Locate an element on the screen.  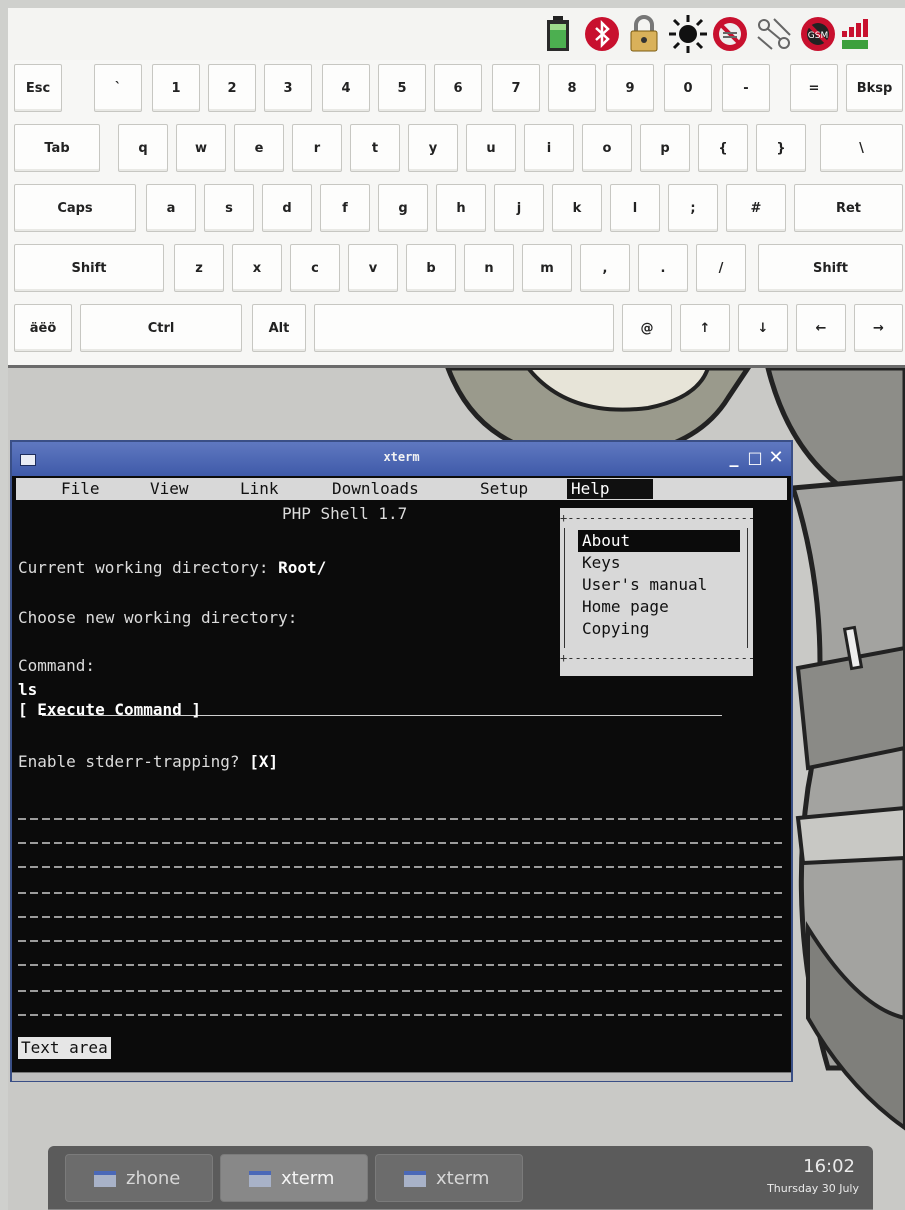
key-semicolon: ; is located at coordinates (693, 208).